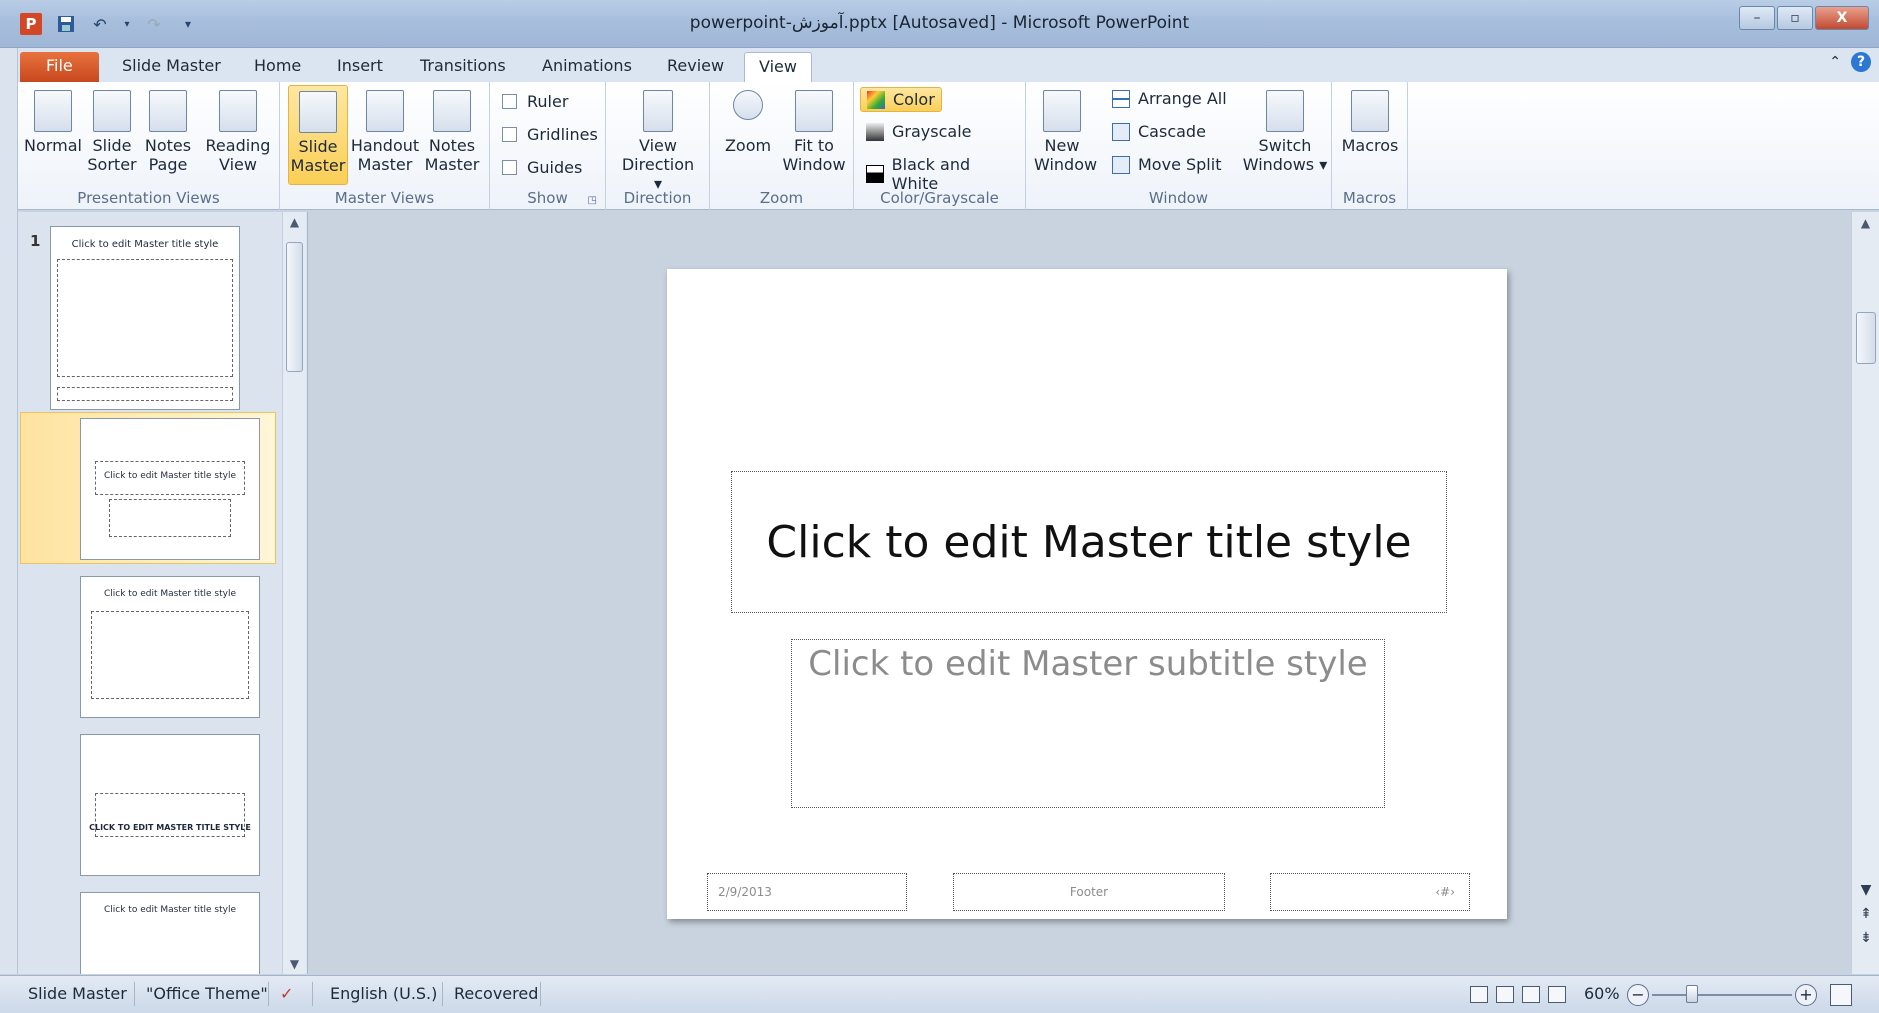  Describe the element at coordinates (1865, 593) in the screenshot. I see `main-vertical-scrollbar: ▲ ▼ ⇞ ⇟` at that location.